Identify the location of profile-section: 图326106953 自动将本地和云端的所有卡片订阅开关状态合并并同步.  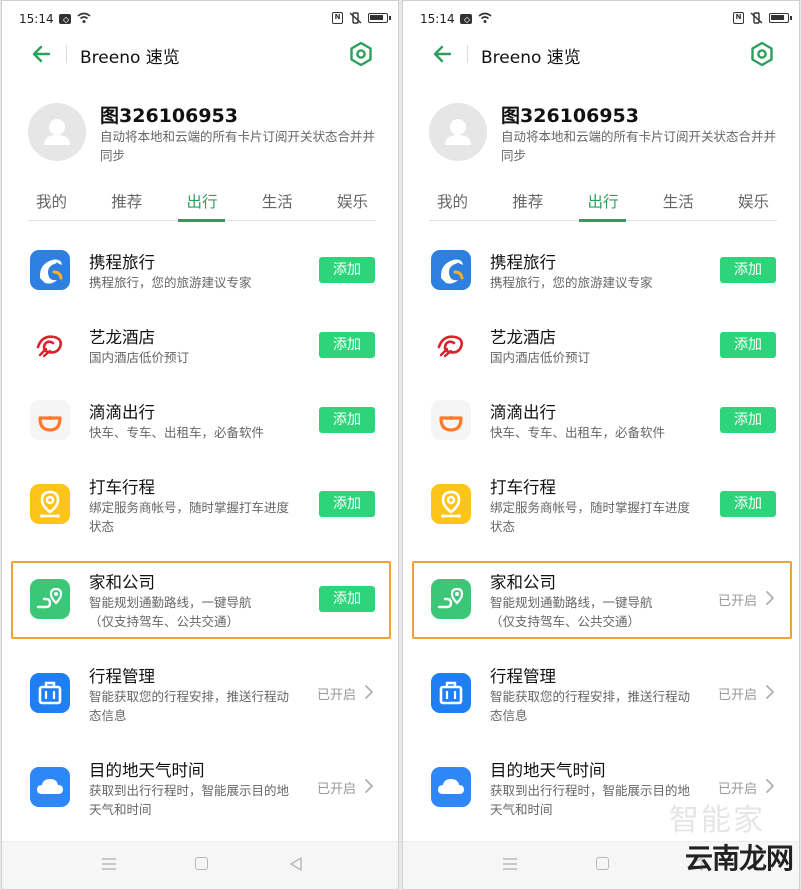
(200, 134).